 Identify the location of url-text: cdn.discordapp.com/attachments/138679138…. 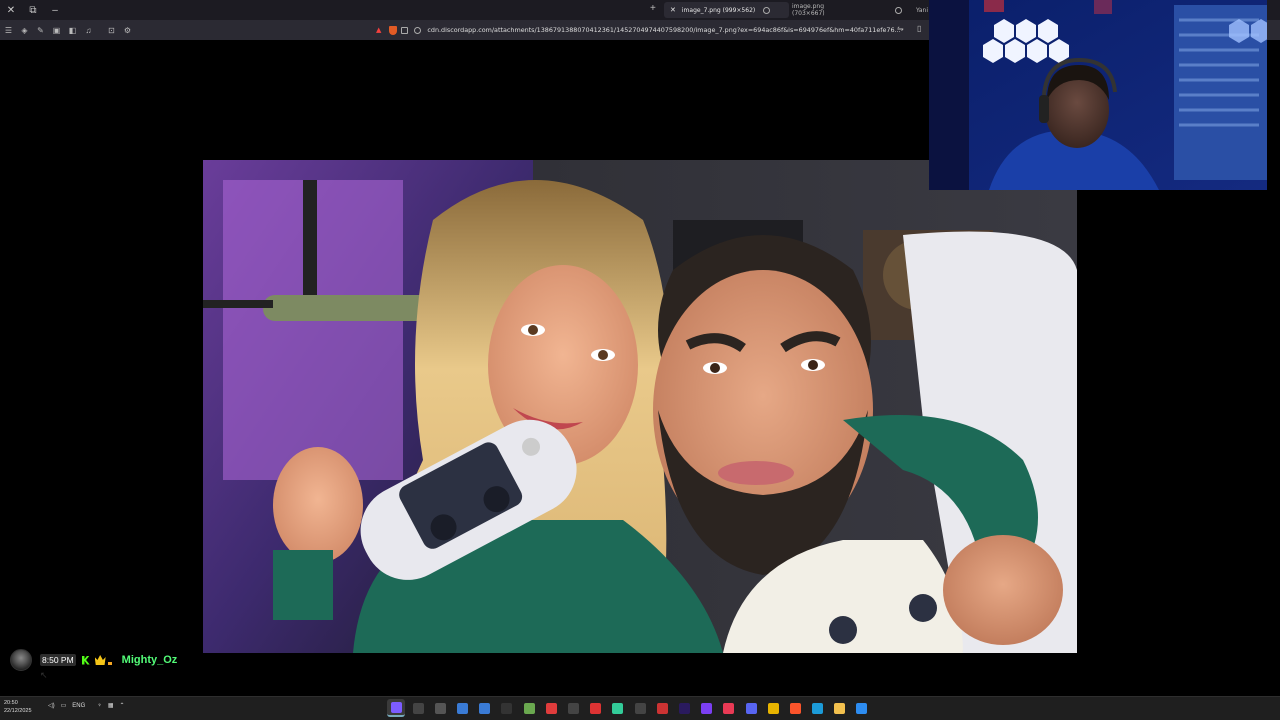
(663, 30).